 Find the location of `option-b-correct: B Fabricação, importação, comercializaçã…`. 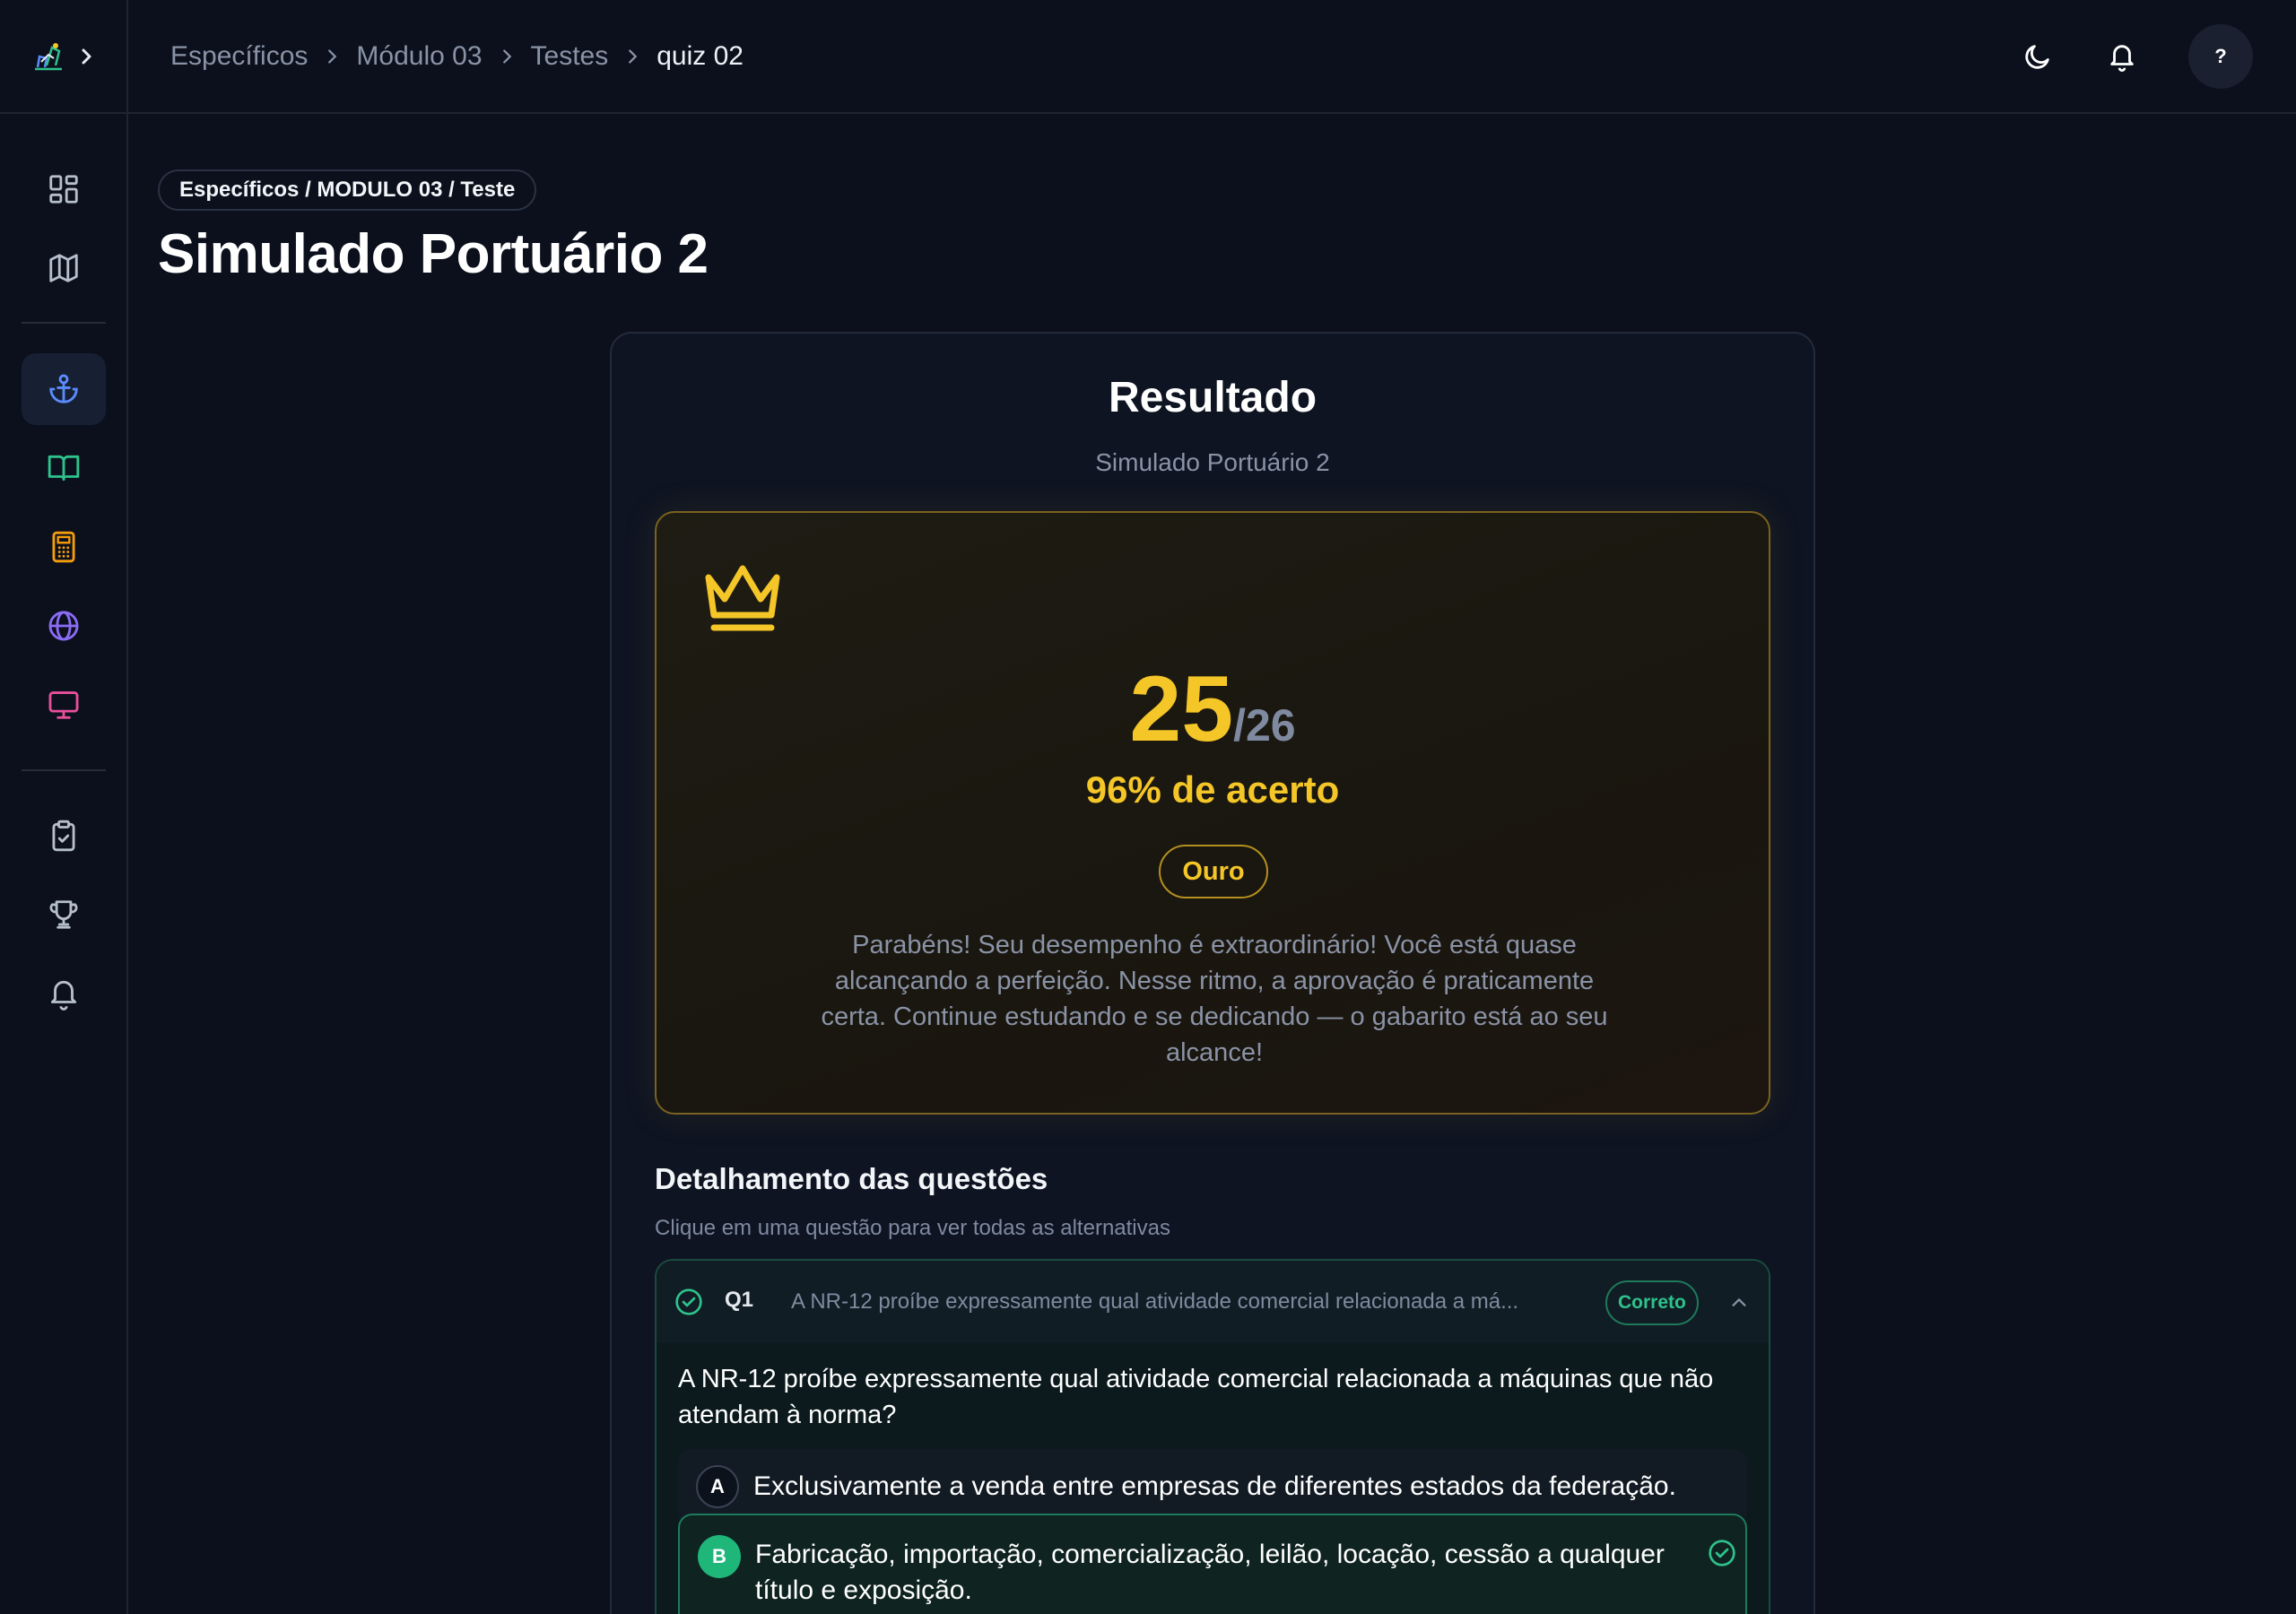

option-b-correct: B Fabricação, importação, comercializaçã… is located at coordinates (1212, 1564).